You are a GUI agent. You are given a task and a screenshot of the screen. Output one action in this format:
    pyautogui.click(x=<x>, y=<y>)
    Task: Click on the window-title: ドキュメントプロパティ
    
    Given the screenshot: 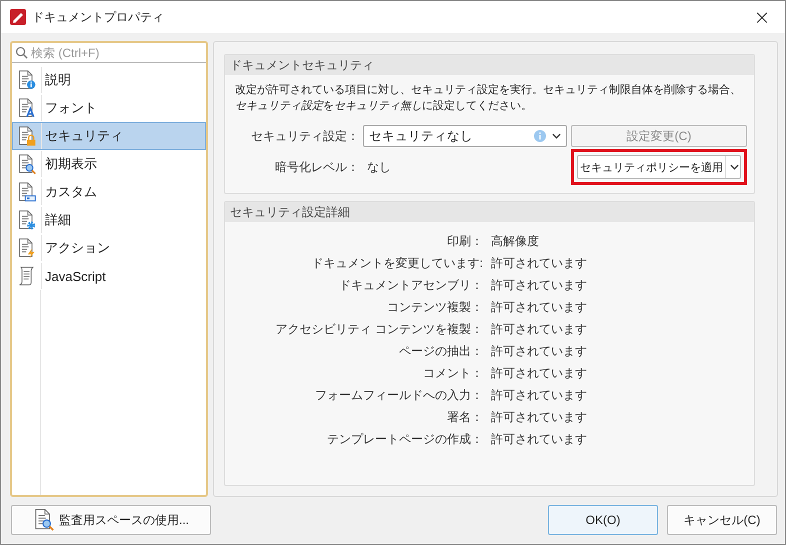 What is the action you would take?
    pyautogui.click(x=98, y=17)
    